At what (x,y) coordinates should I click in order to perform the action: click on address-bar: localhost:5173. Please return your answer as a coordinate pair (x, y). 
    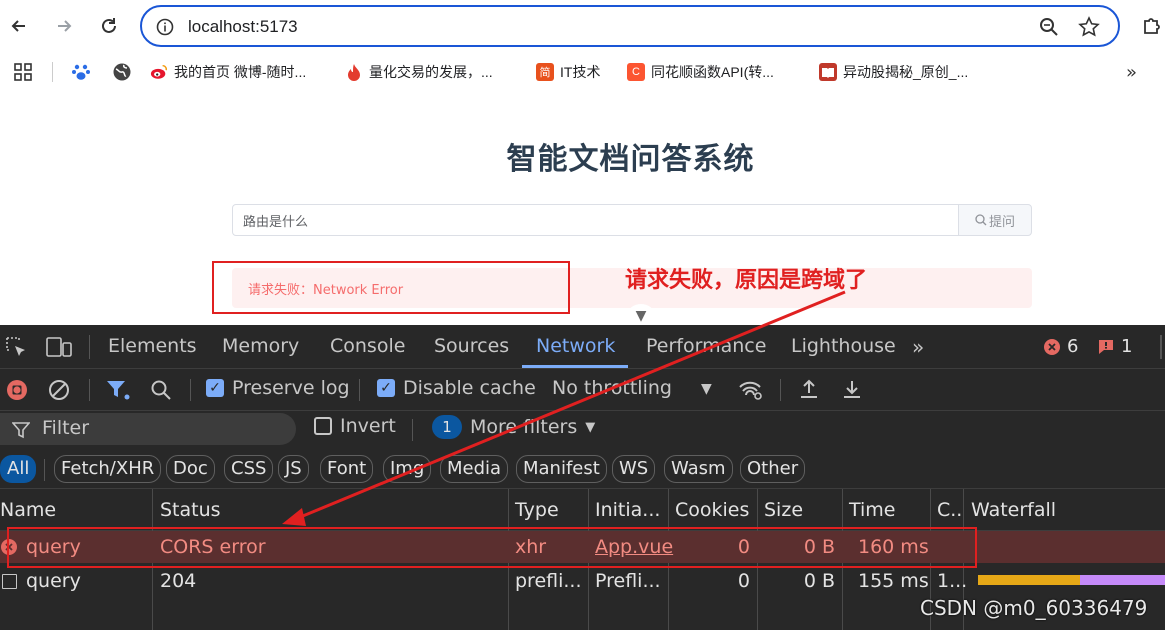
    Looking at the image, I should click on (630, 26).